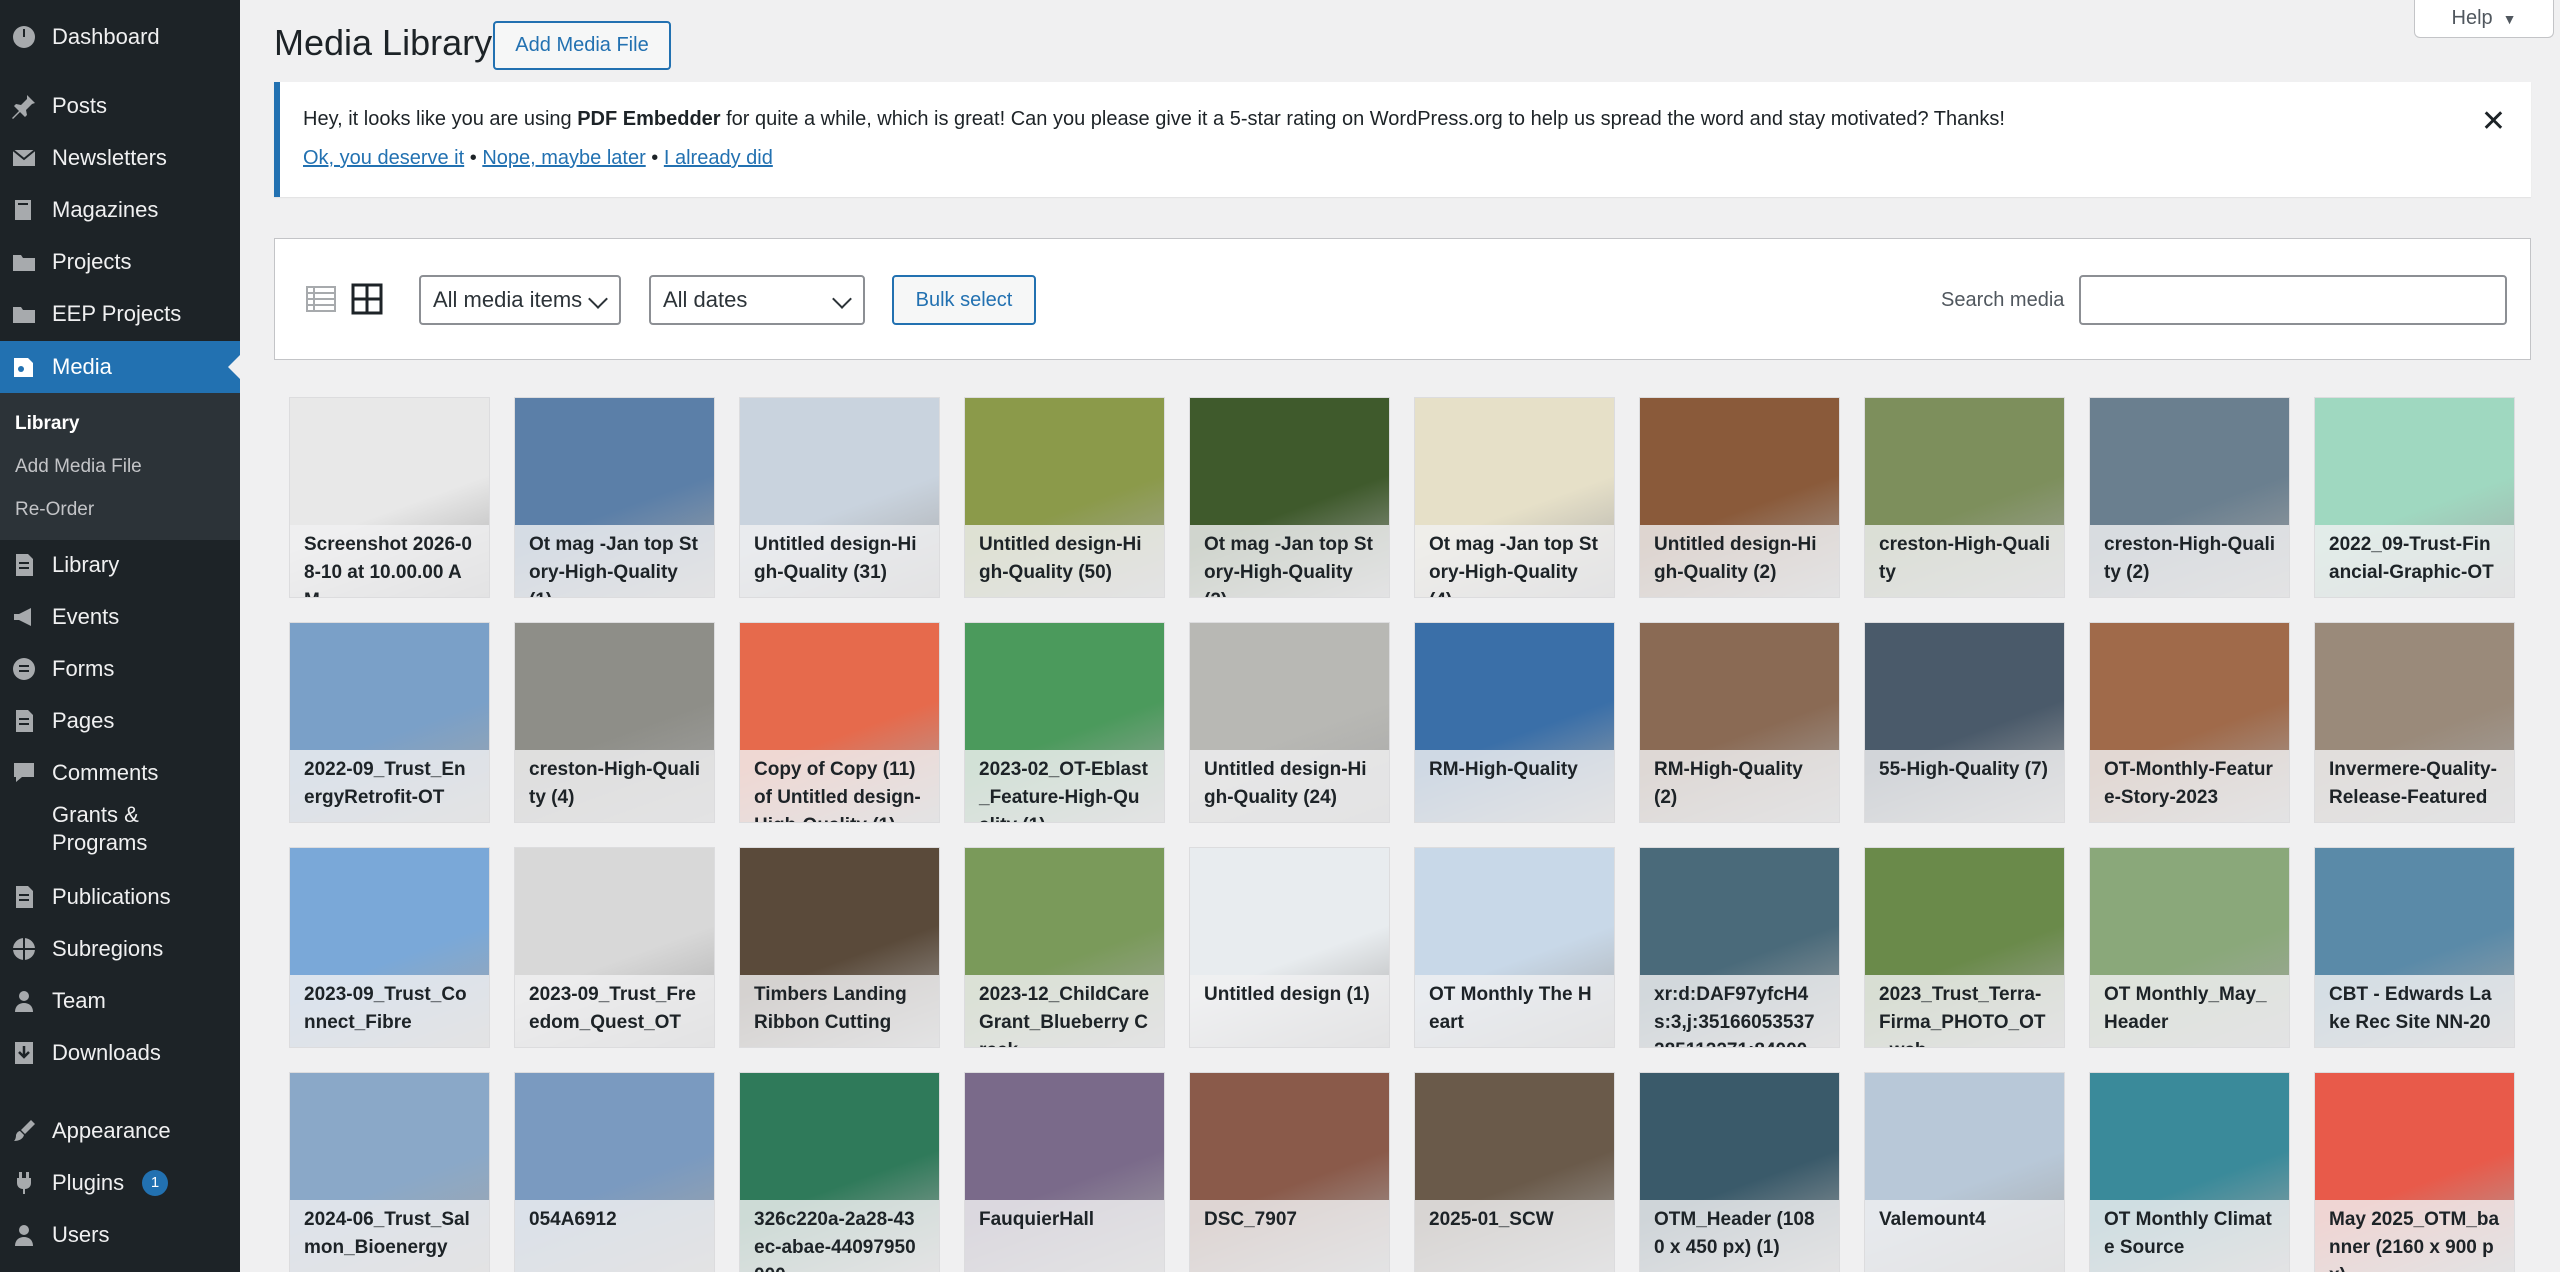  I want to click on media-item: FauquierHall, so click(1064, 1172).